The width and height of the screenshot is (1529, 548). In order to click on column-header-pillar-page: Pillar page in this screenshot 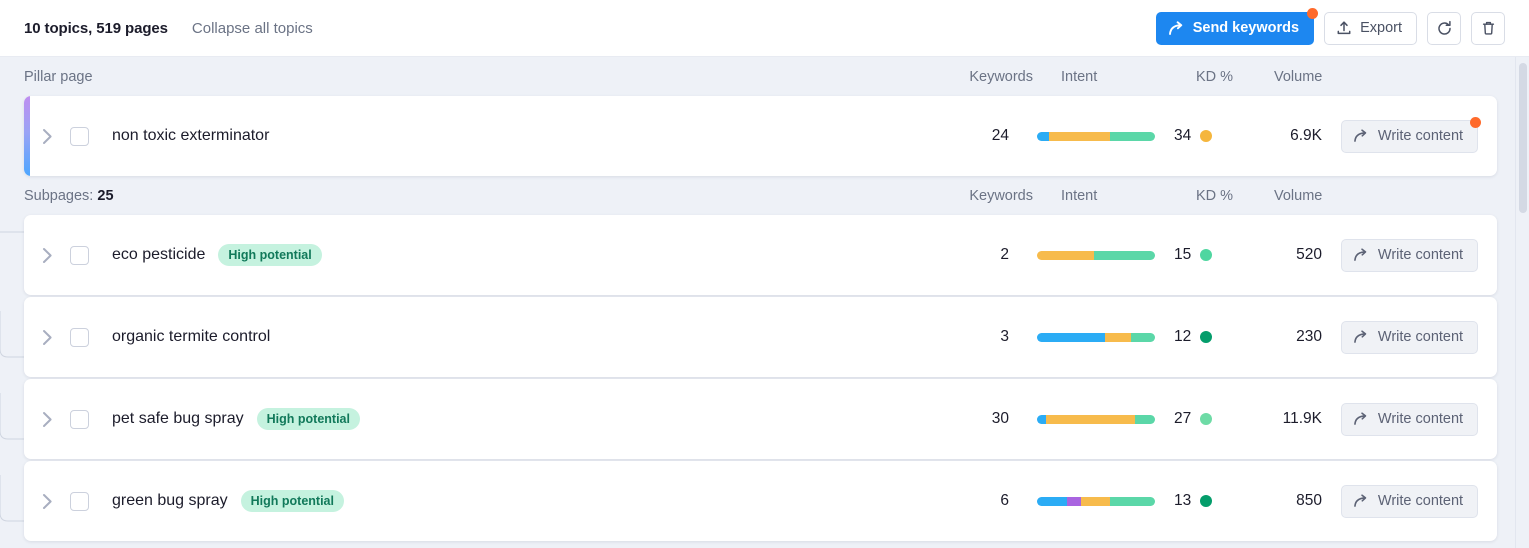, I will do `click(58, 76)`.